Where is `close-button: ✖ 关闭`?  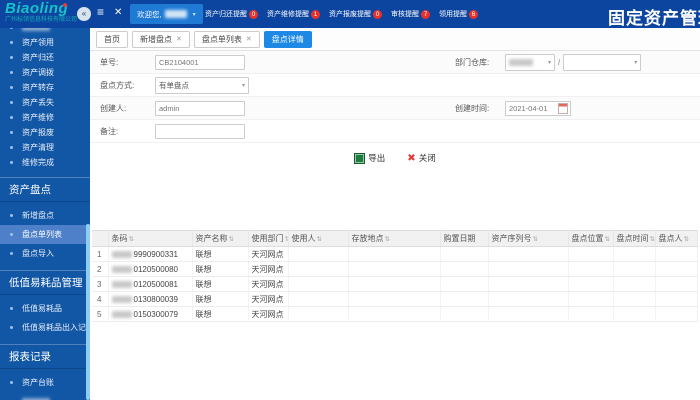 close-button: ✖ 关闭 is located at coordinates (421, 158).